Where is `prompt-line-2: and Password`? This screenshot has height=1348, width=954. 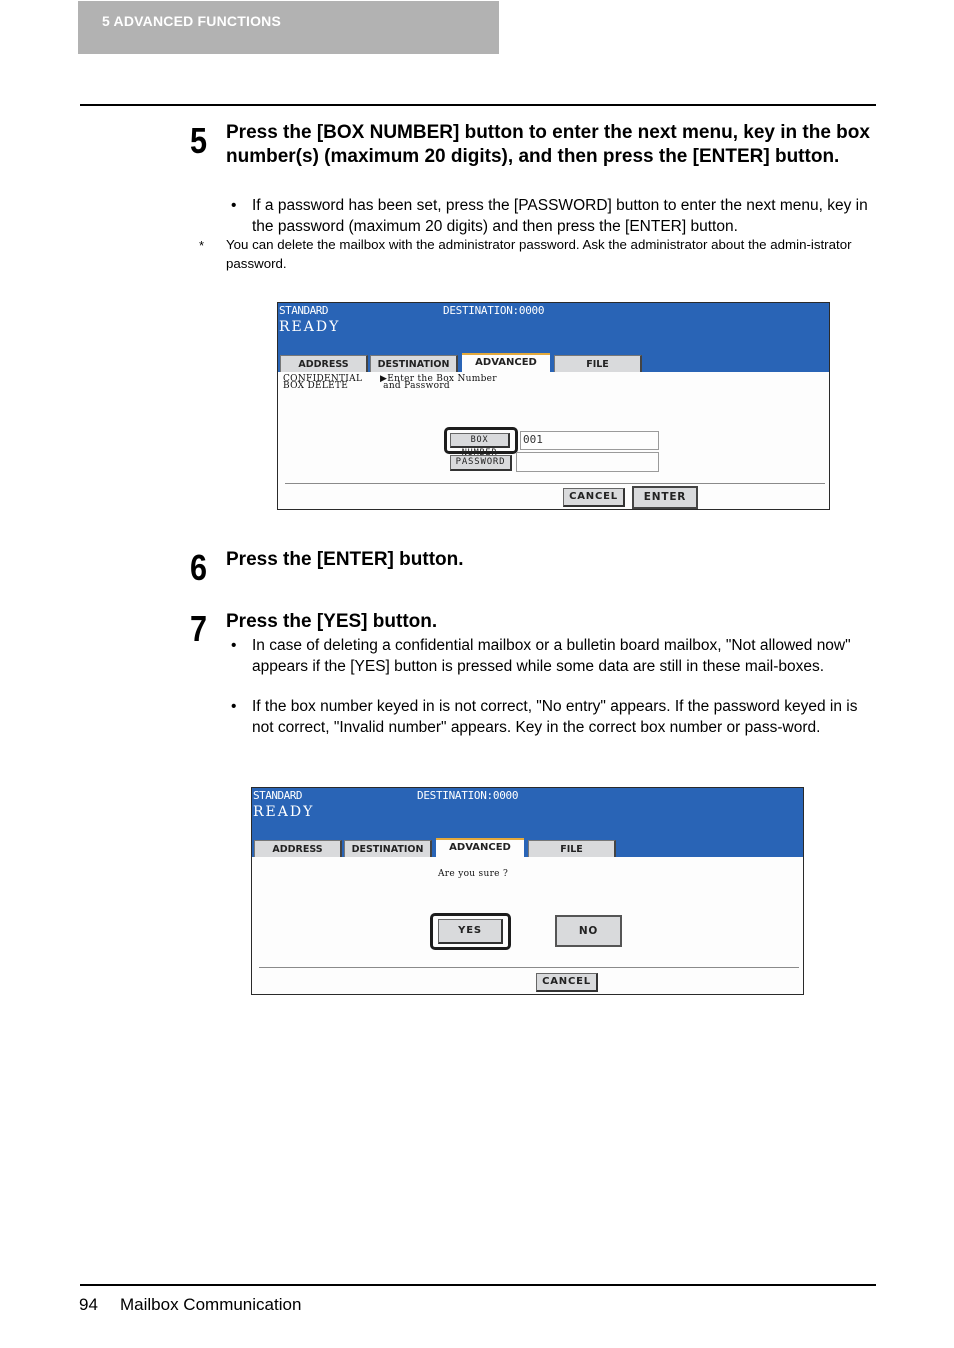 prompt-line-2: and Password is located at coordinates (415, 386).